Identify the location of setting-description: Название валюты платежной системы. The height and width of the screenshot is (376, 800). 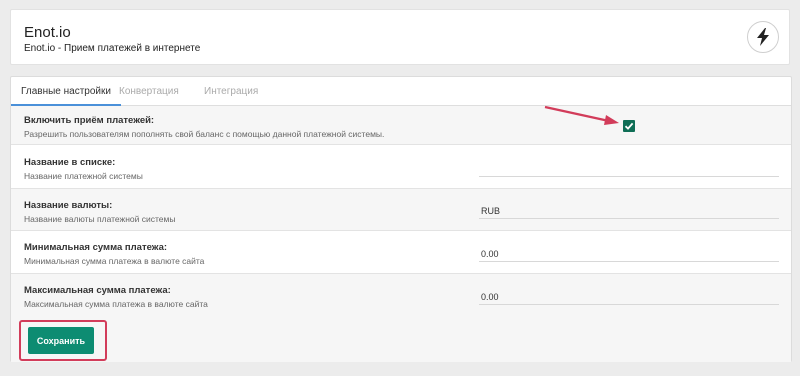
(100, 219).